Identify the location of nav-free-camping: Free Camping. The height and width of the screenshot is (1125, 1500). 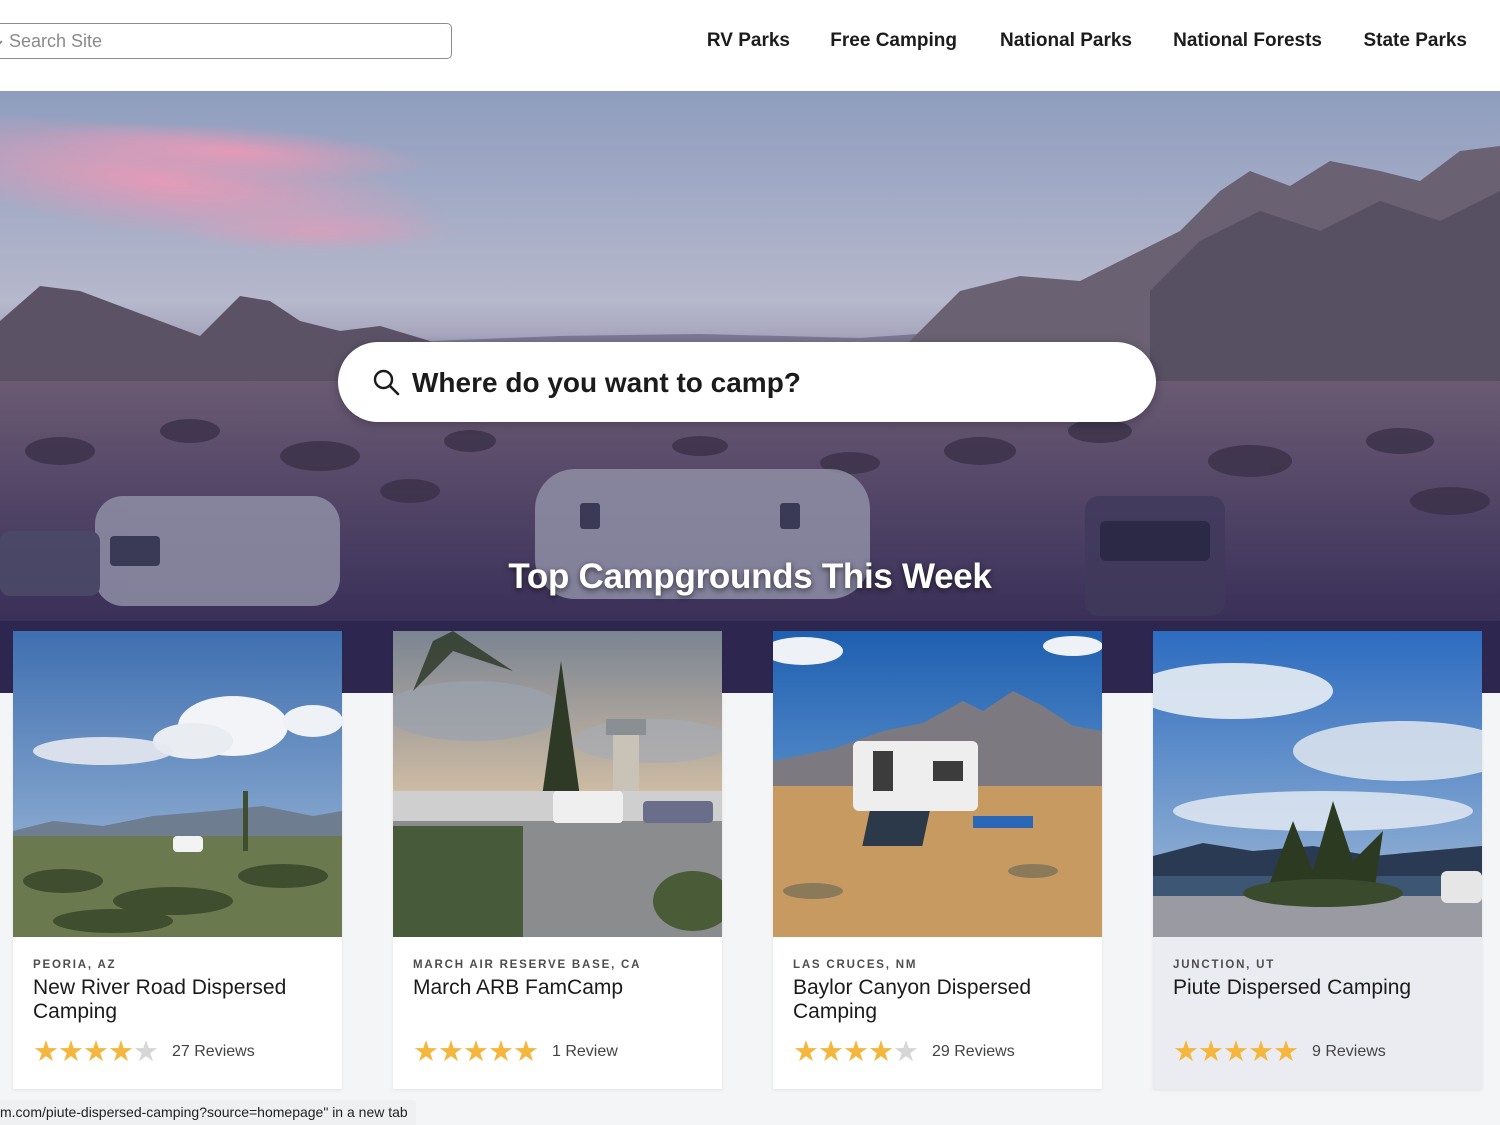
(893, 41).